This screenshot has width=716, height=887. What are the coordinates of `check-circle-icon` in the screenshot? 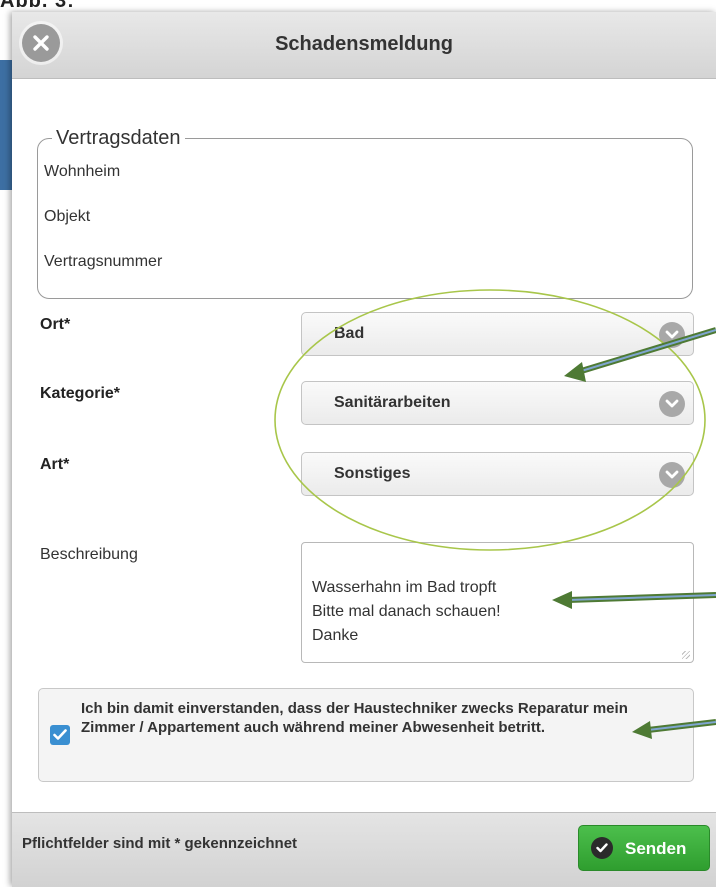 It's located at (602, 848).